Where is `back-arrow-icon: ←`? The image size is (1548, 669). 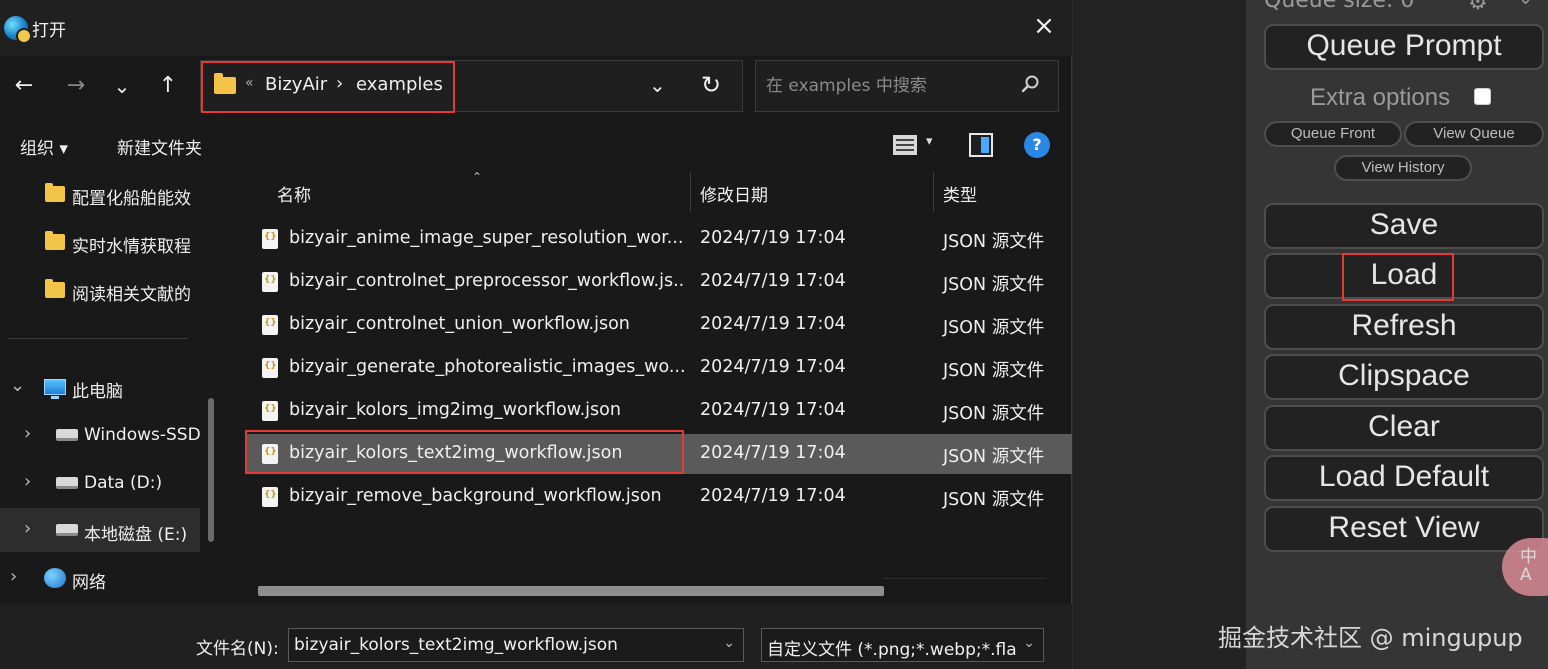
back-arrow-icon: ← is located at coordinates (24, 86).